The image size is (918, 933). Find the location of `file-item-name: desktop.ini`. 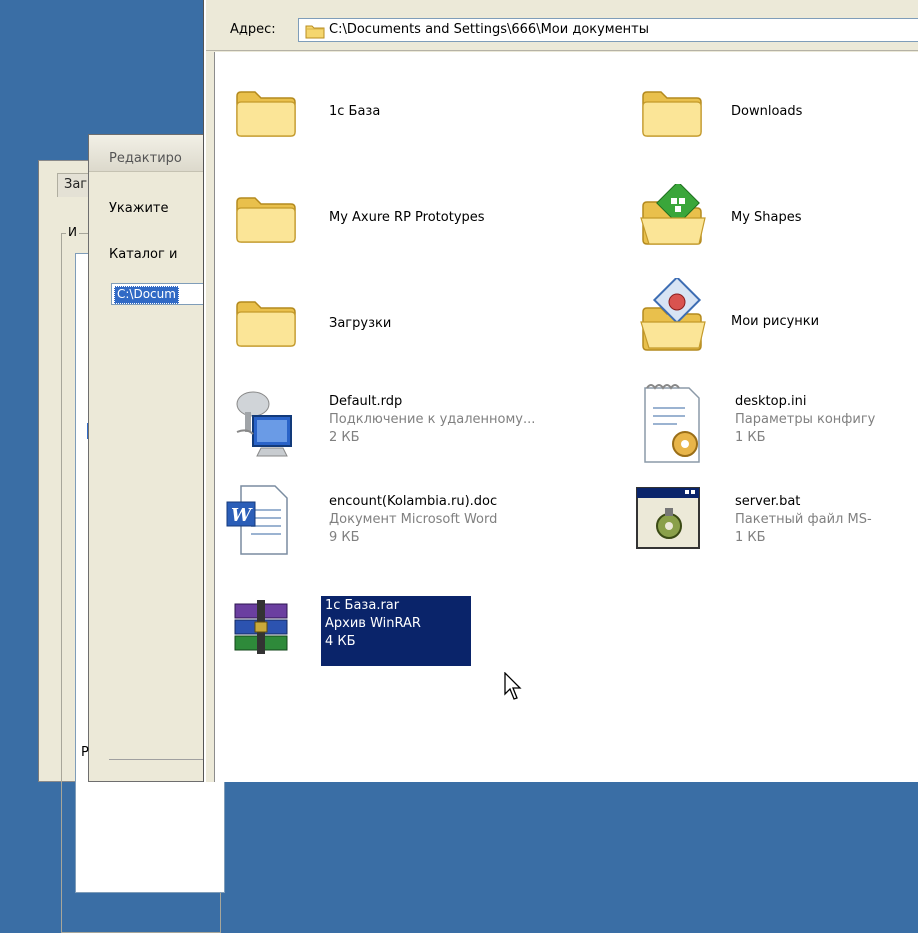

file-item-name: desktop.ini is located at coordinates (771, 401).